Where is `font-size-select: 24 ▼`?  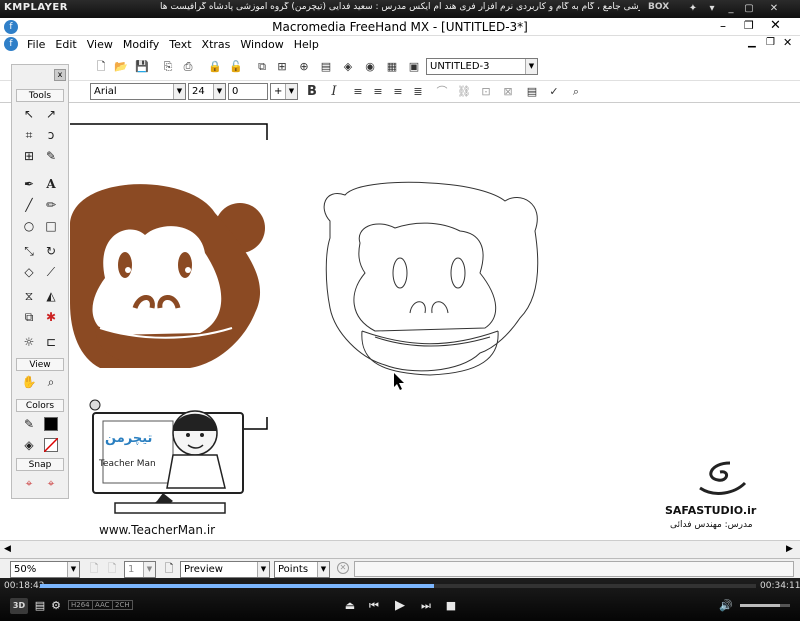 font-size-select: 24 ▼ is located at coordinates (207, 91).